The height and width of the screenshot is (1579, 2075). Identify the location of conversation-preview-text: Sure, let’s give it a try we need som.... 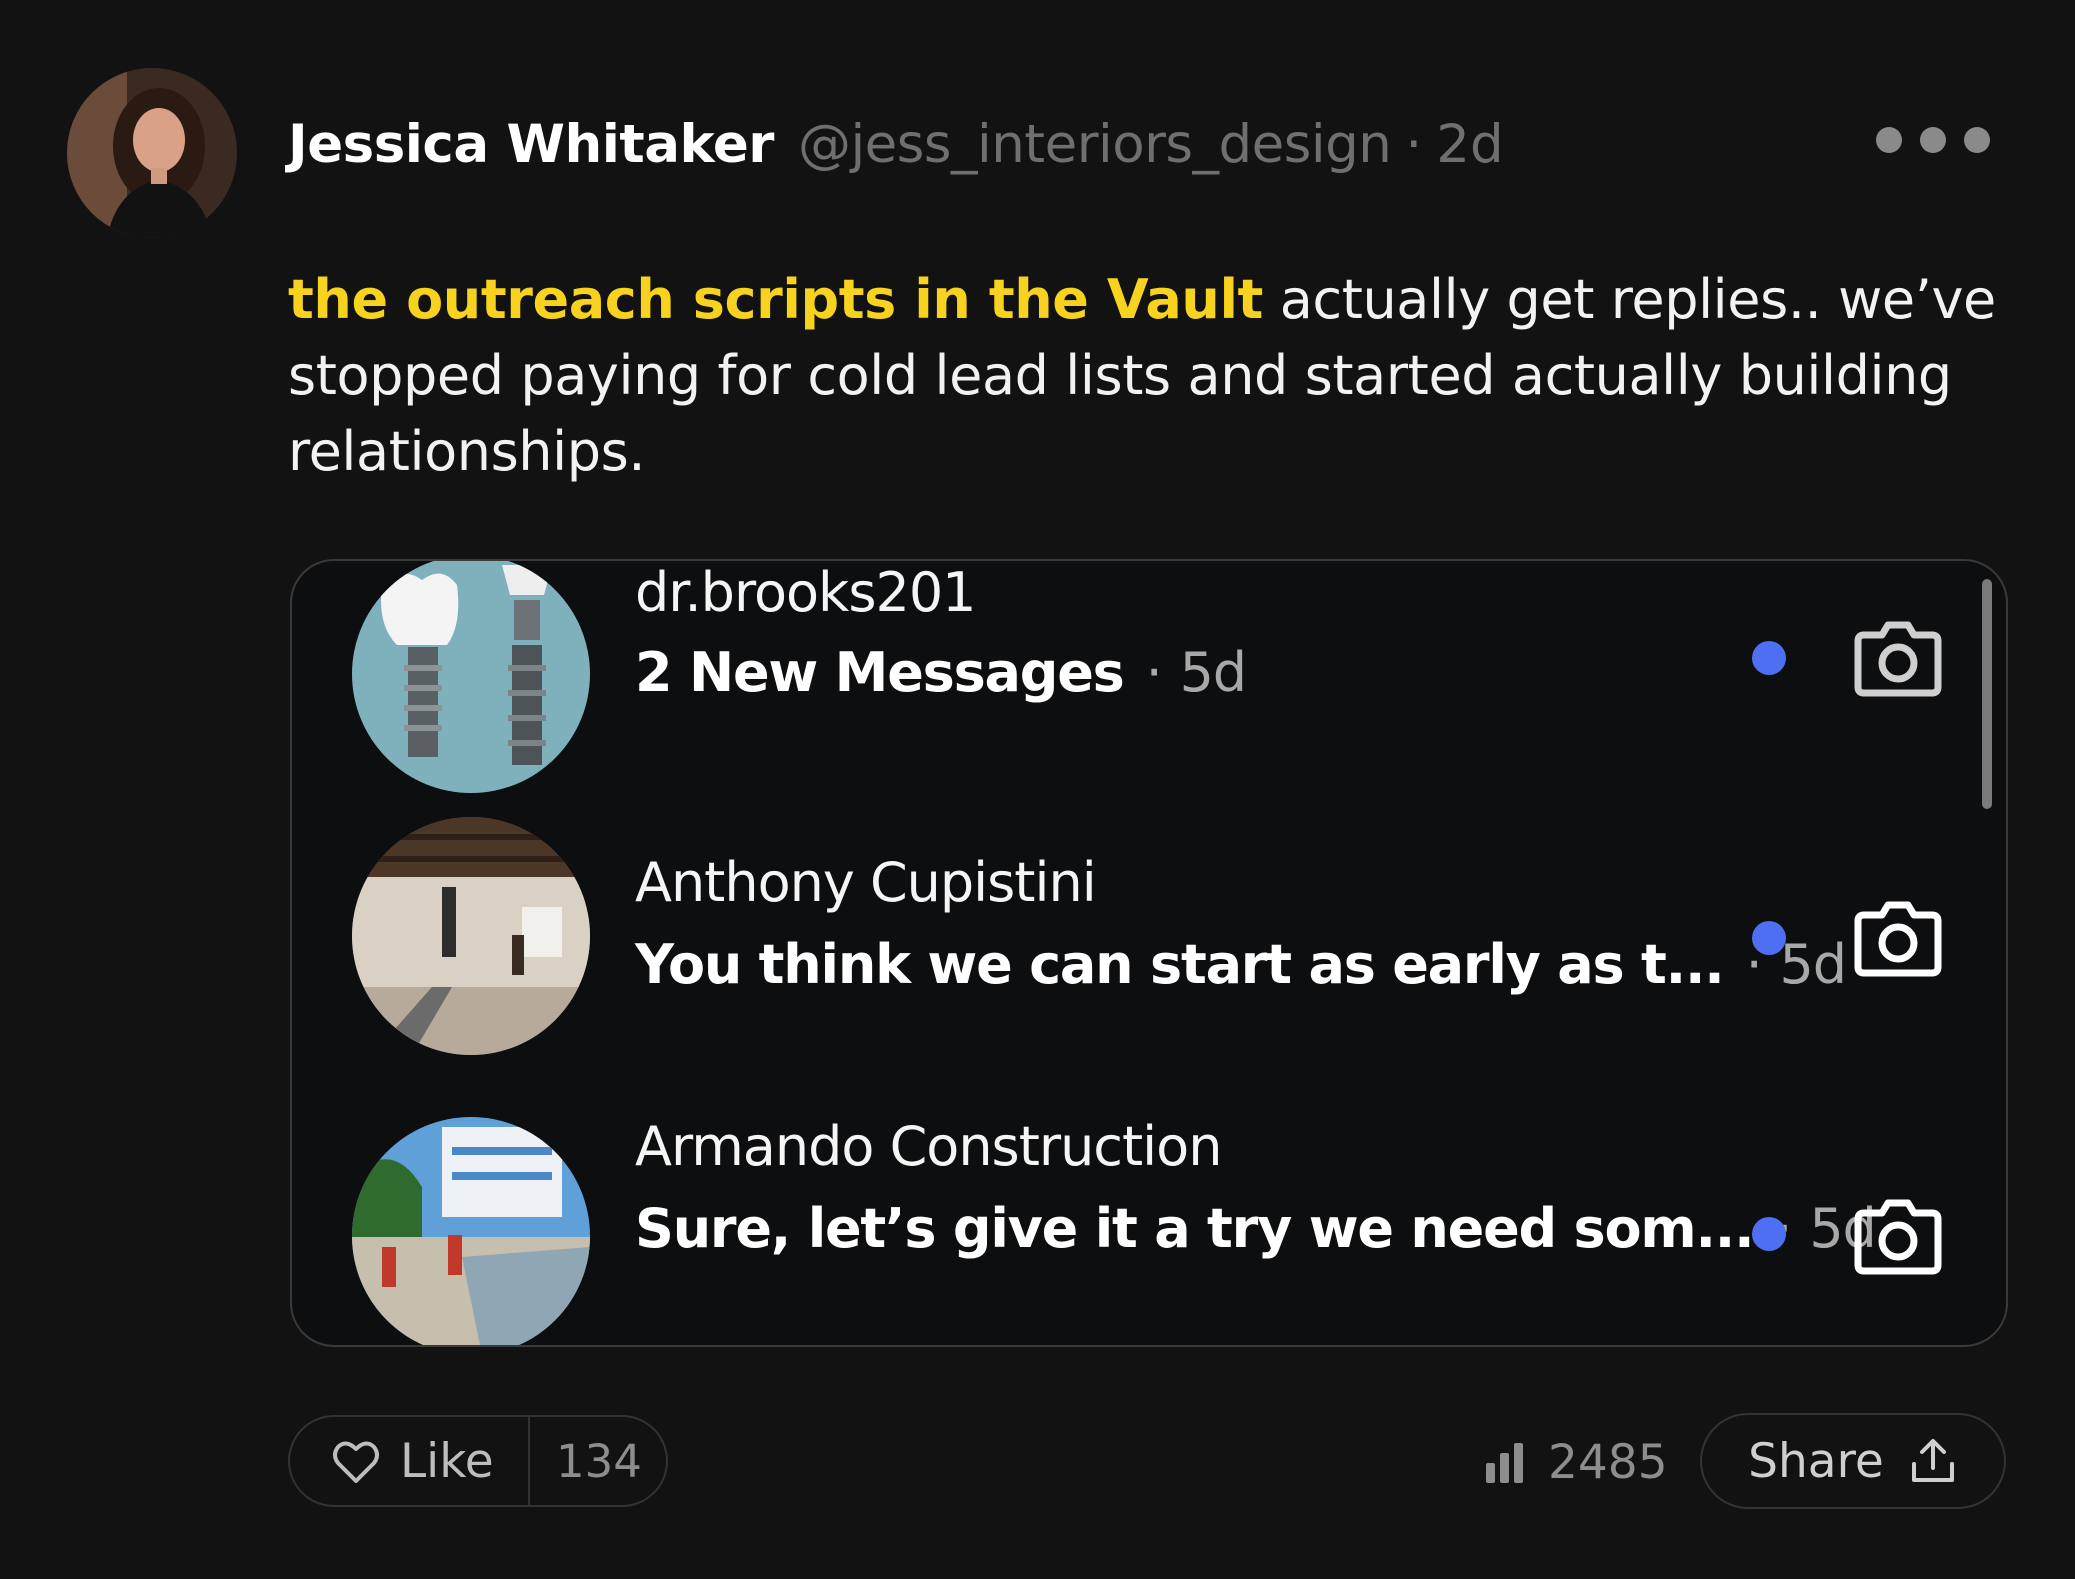
(1195, 1228).